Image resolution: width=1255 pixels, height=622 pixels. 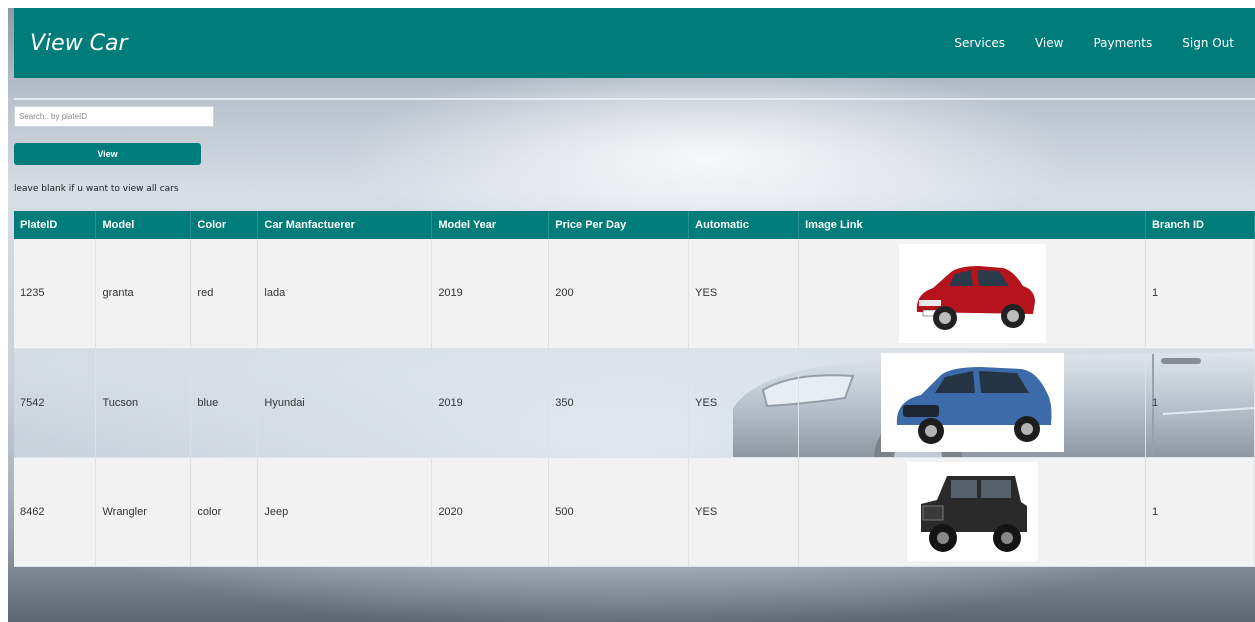 I want to click on cell-maker: Hyundai, so click(x=345, y=403).